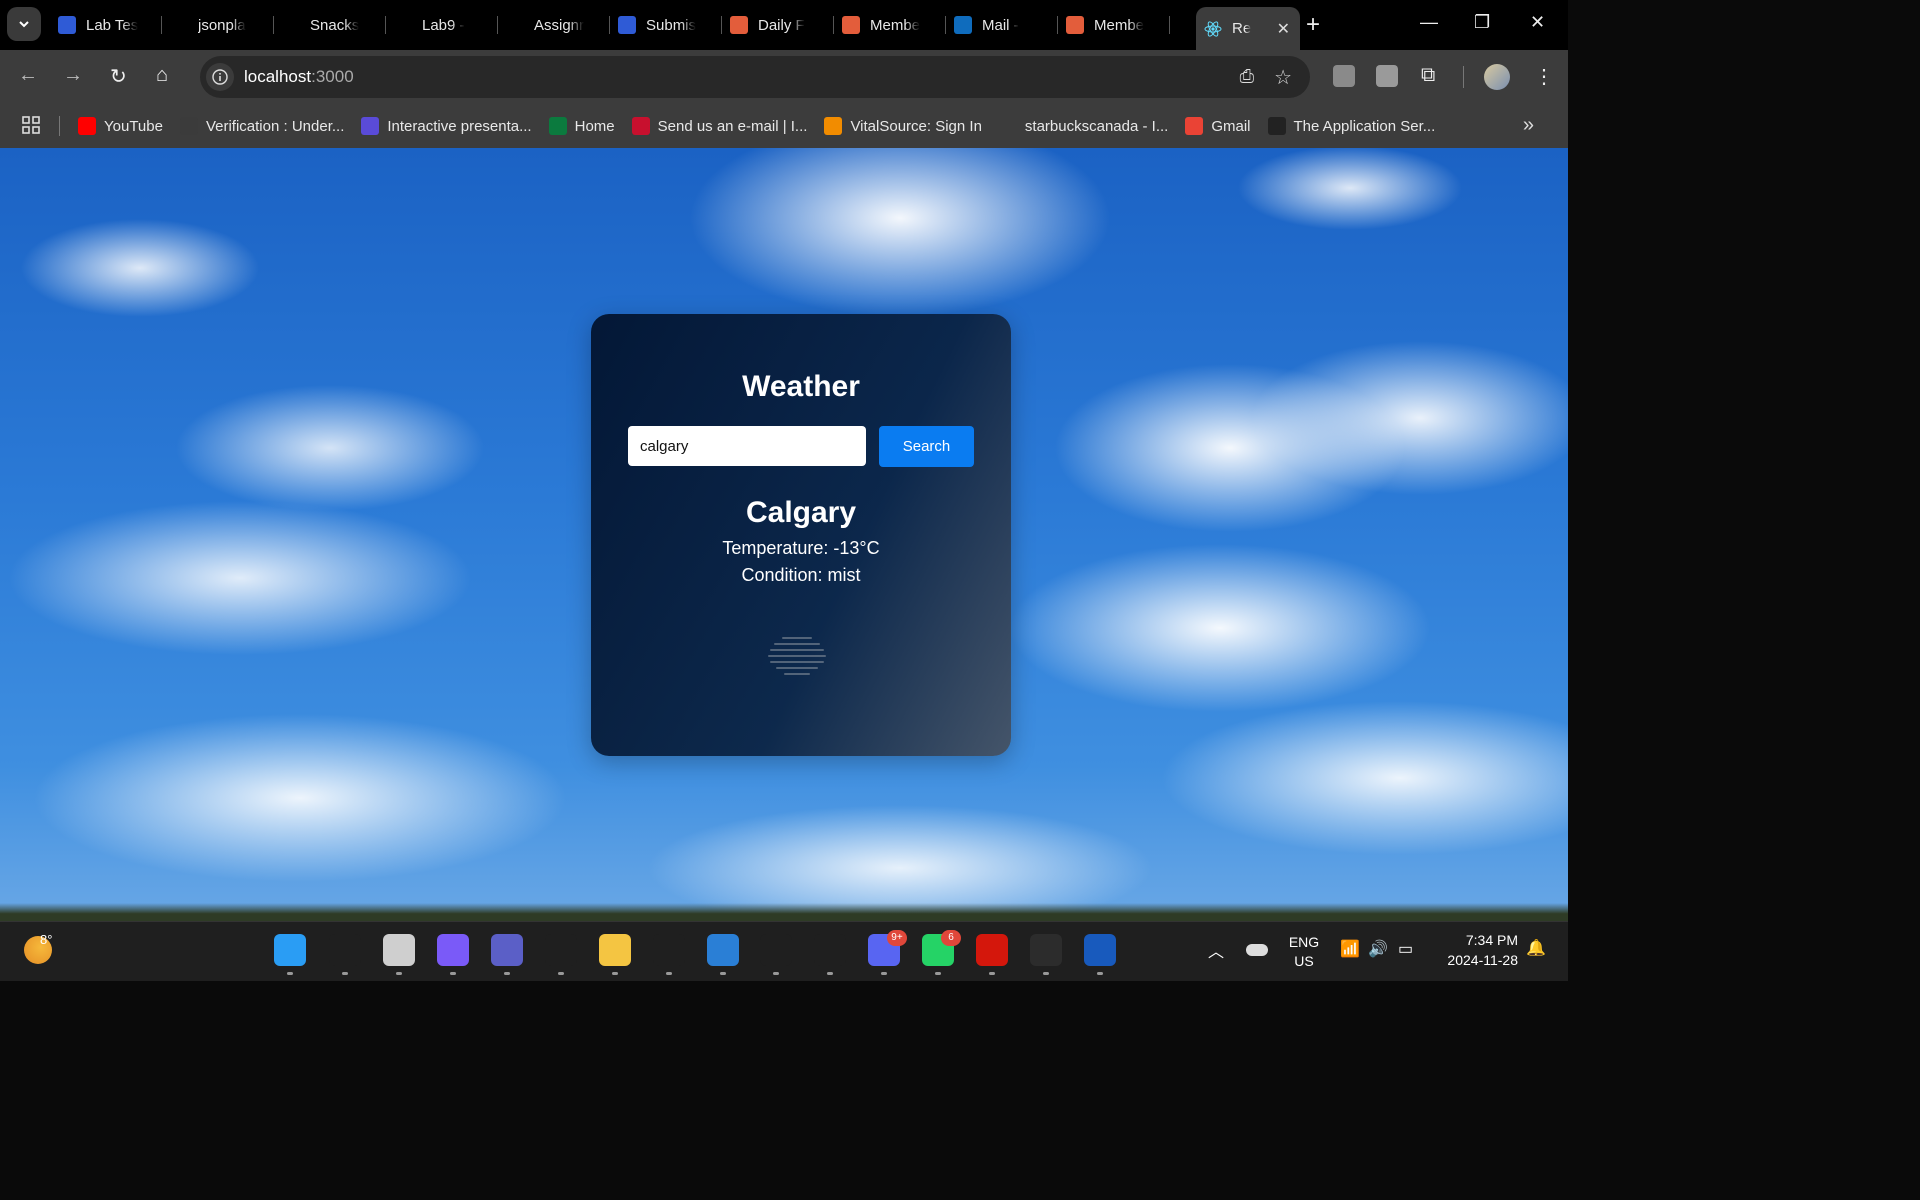 This screenshot has height=1200, width=1920. What do you see at coordinates (776, 950) in the screenshot?
I see `chrome-icon` at bounding box center [776, 950].